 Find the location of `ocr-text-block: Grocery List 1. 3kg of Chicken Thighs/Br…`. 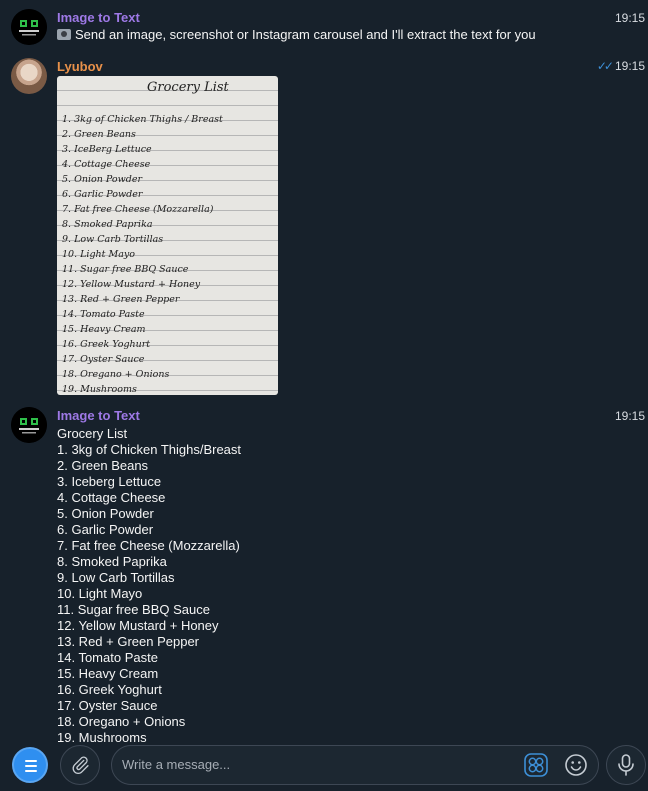

ocr-text-block: Grocery List 1. 3kg of Chicken Thighs/Br… is located at coordinates (149, 584).